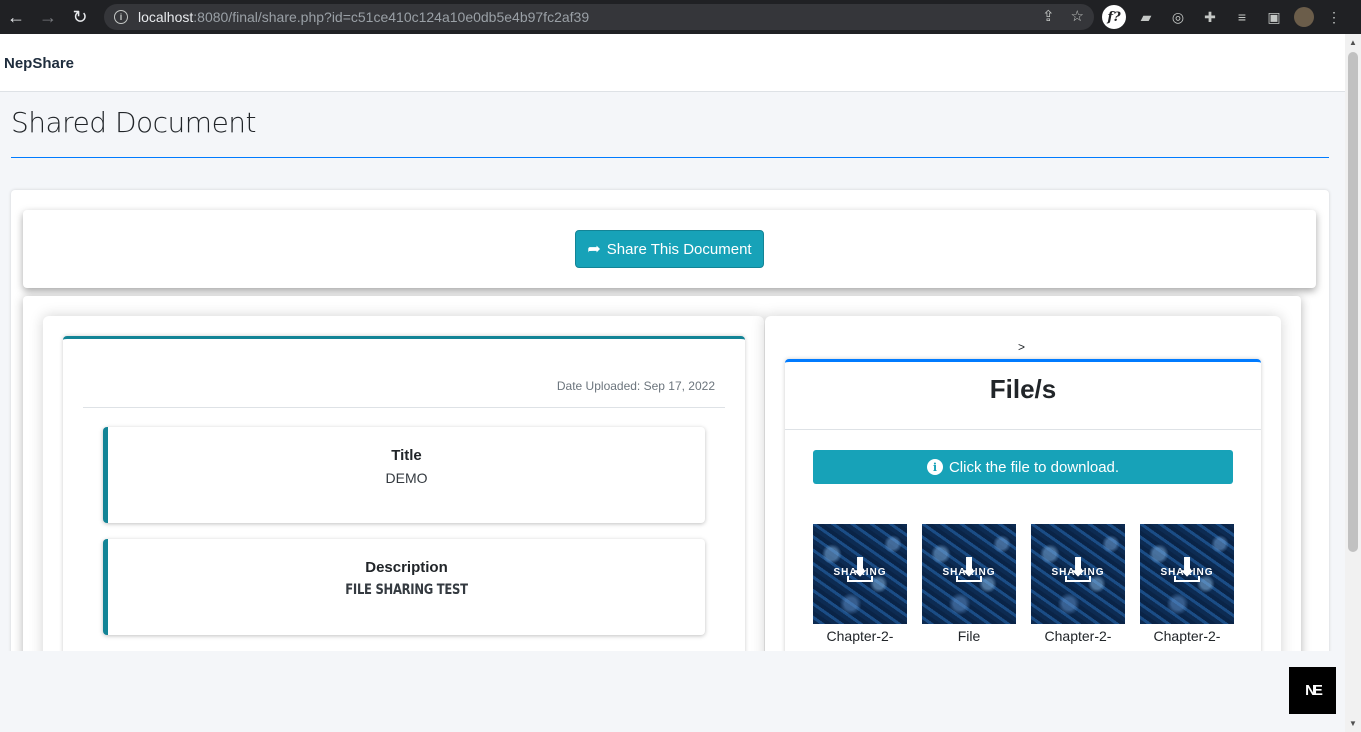 This screenshot has height=732, width=1361. What do you see at coordinates (1146, 17) in the screenshot?
I see `extension-folder-icon: ▰` at bounding box center [1146, 17].